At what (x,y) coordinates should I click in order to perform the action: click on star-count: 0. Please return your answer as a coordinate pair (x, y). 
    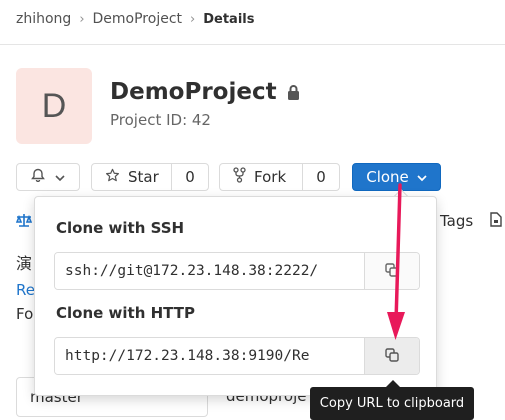
    Looking at the image, I should click on (189, 177).